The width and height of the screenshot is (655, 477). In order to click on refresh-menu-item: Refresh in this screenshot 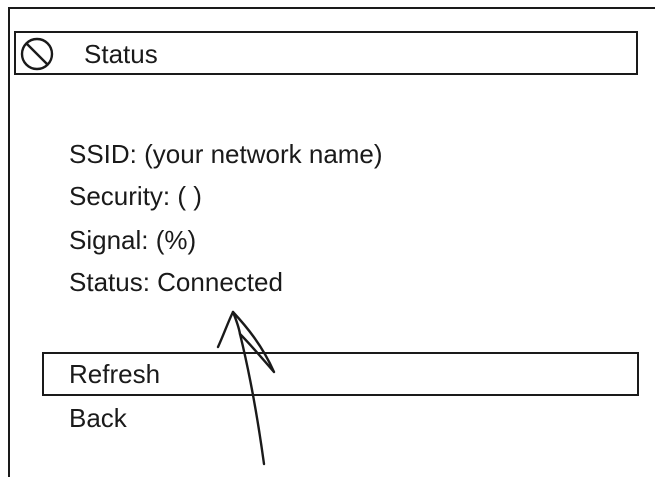, I will do `click(340, 374)`.